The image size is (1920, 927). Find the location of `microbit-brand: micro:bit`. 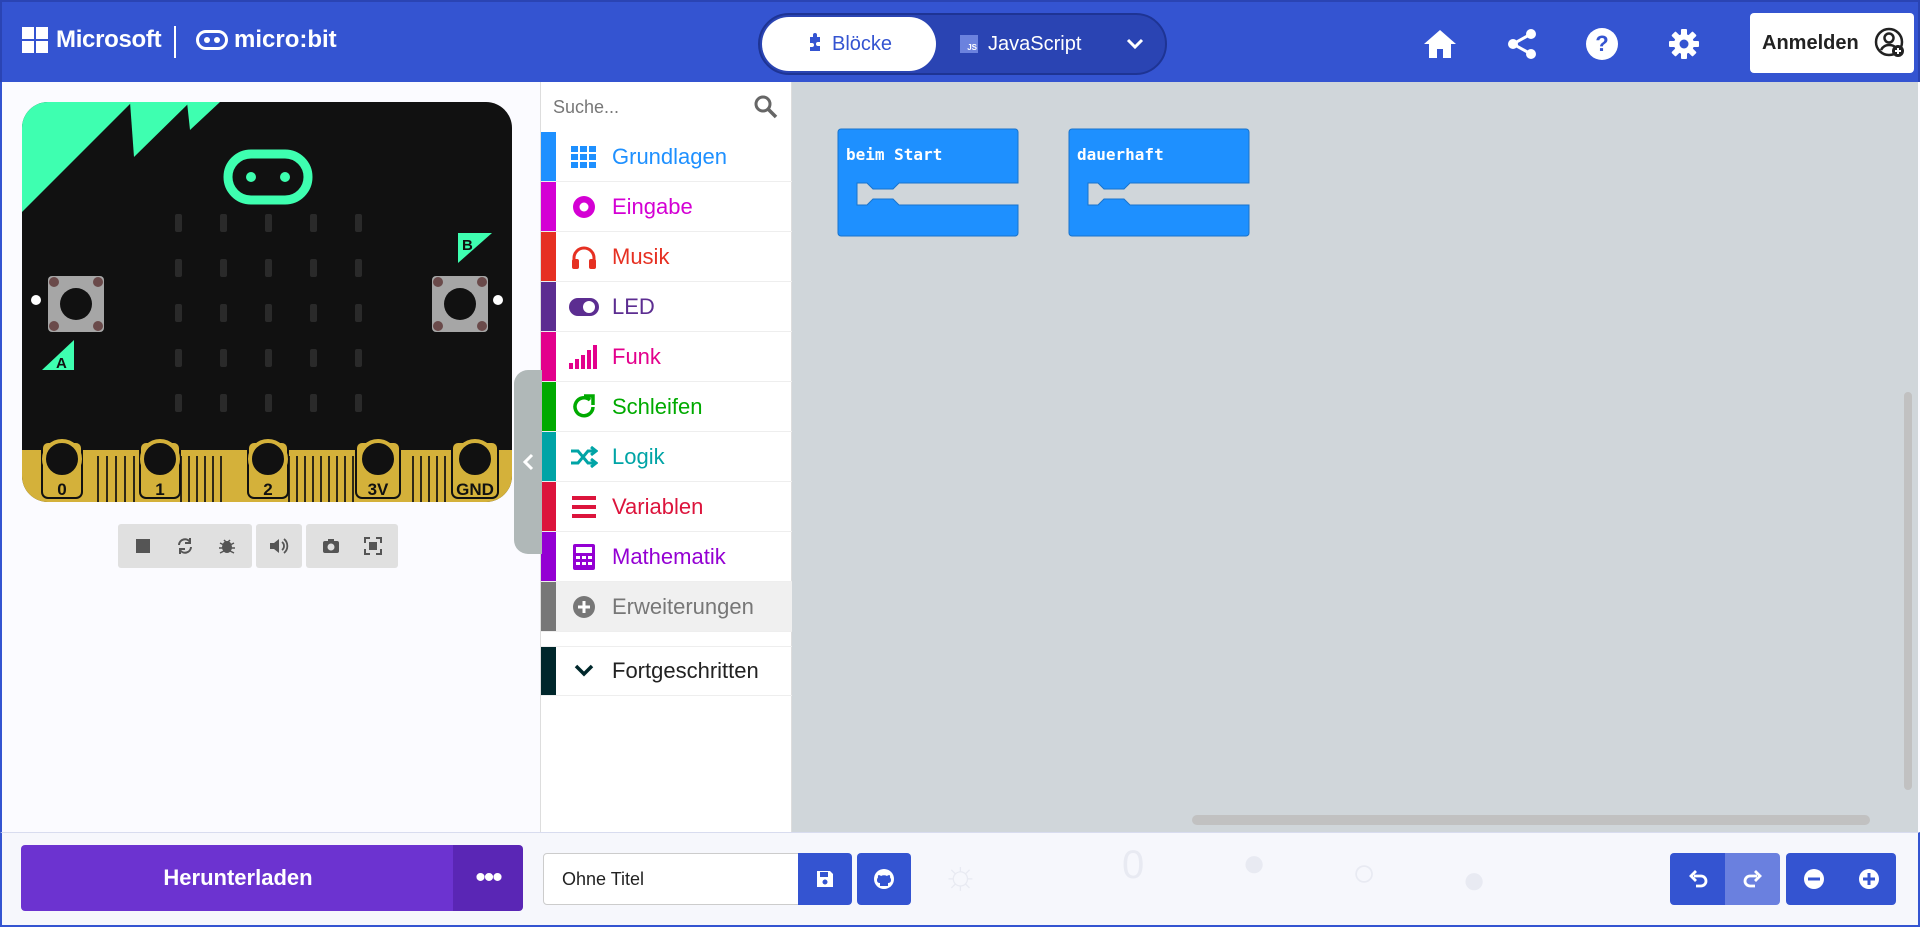

microbit-brand: micro:bit is located at coordinates (266, 40).